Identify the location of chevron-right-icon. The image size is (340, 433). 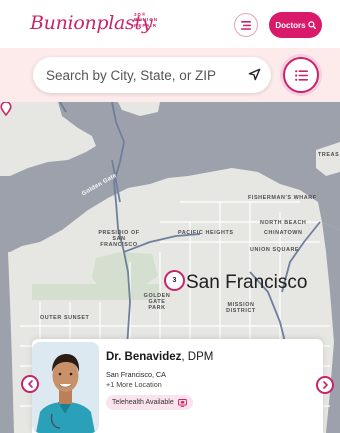
(325, 385).